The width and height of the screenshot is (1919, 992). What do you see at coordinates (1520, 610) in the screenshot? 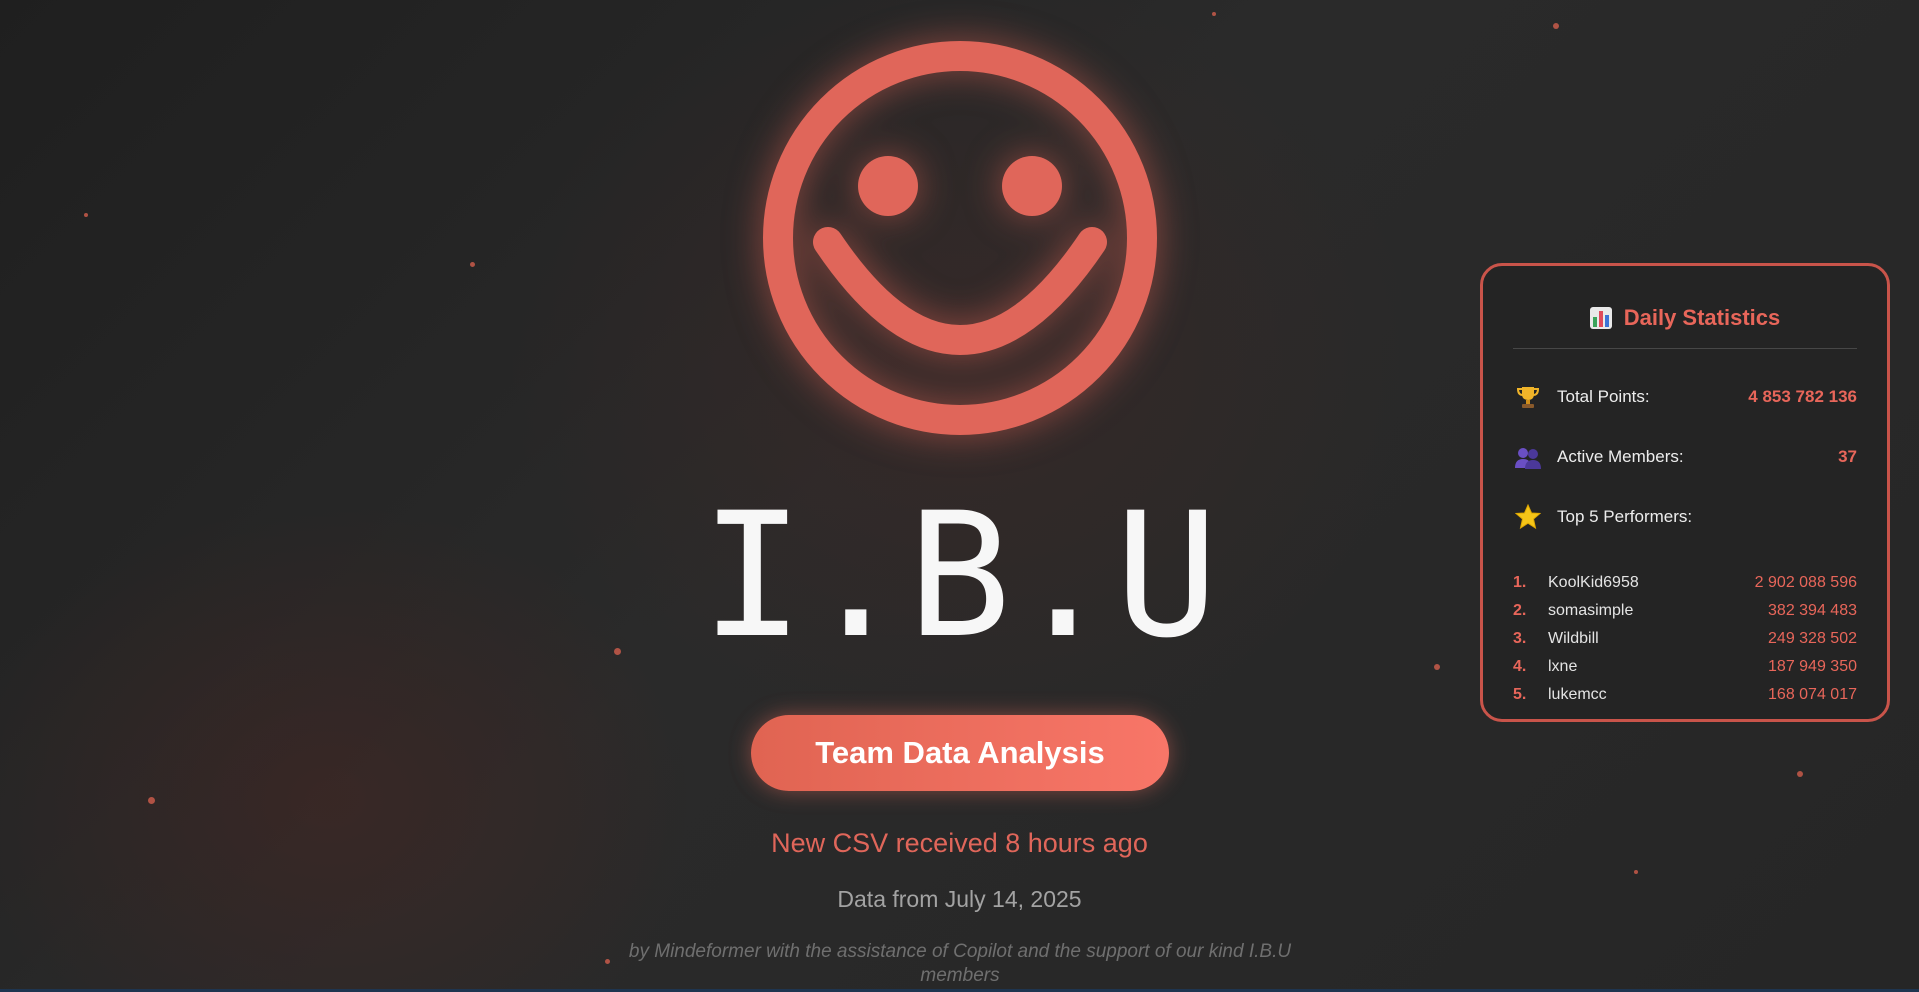
I see `performer-rank: 2.` at bounding box center [1520, 610].